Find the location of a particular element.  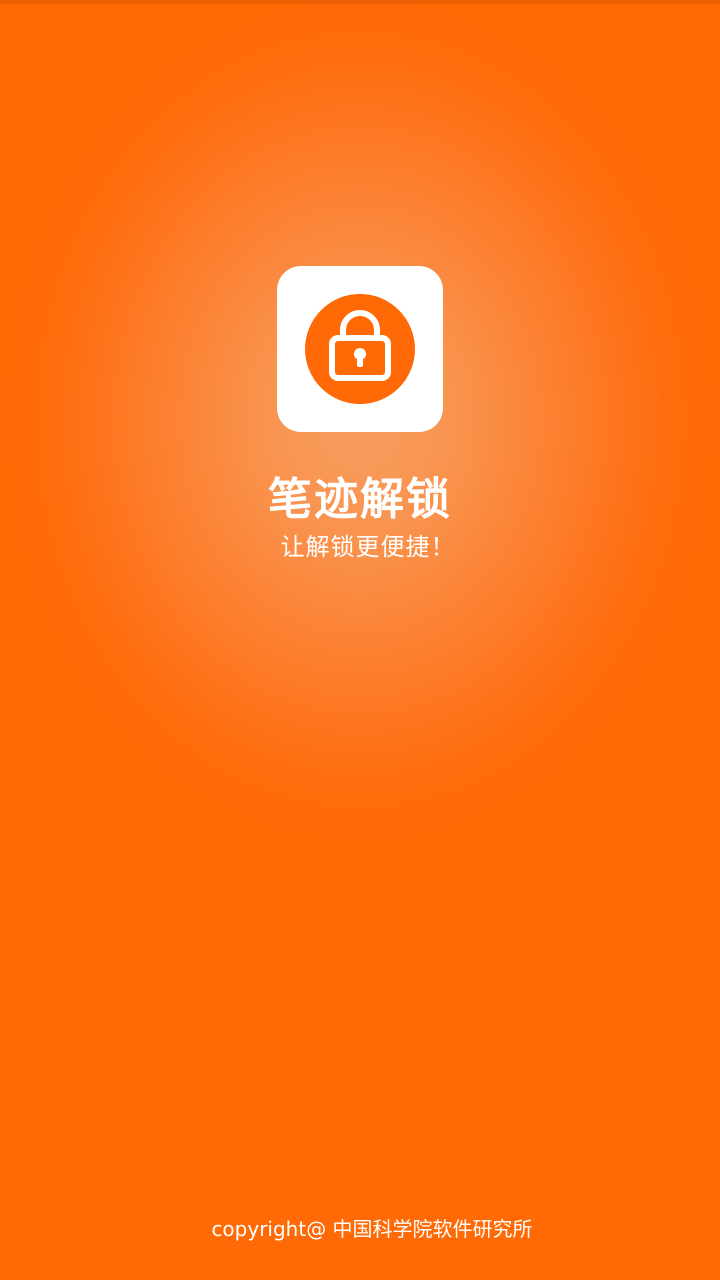

app-slogan: 让解锁更便捷！ is located at coordinates (368, 547).